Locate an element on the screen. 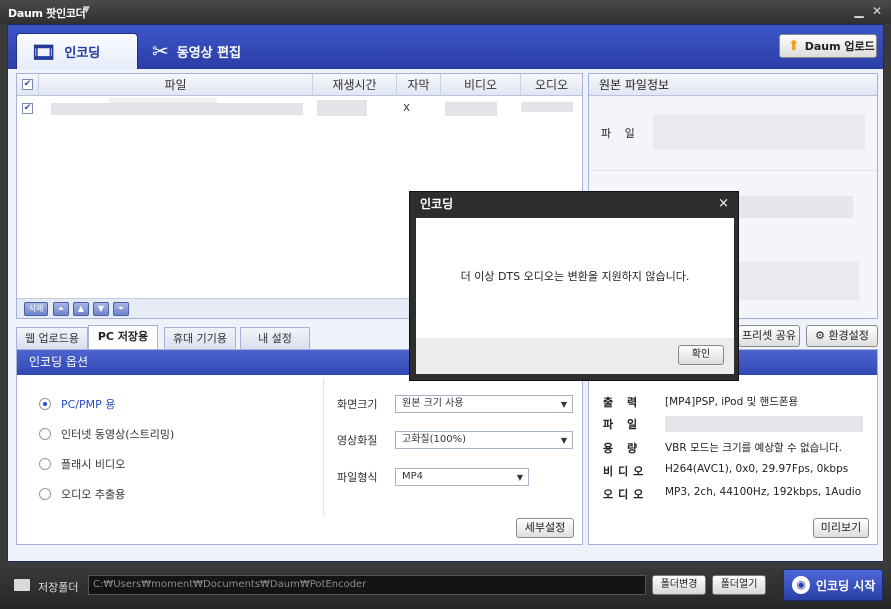  upload-label: Daum 업로드 is located at coordinates (839, 46).